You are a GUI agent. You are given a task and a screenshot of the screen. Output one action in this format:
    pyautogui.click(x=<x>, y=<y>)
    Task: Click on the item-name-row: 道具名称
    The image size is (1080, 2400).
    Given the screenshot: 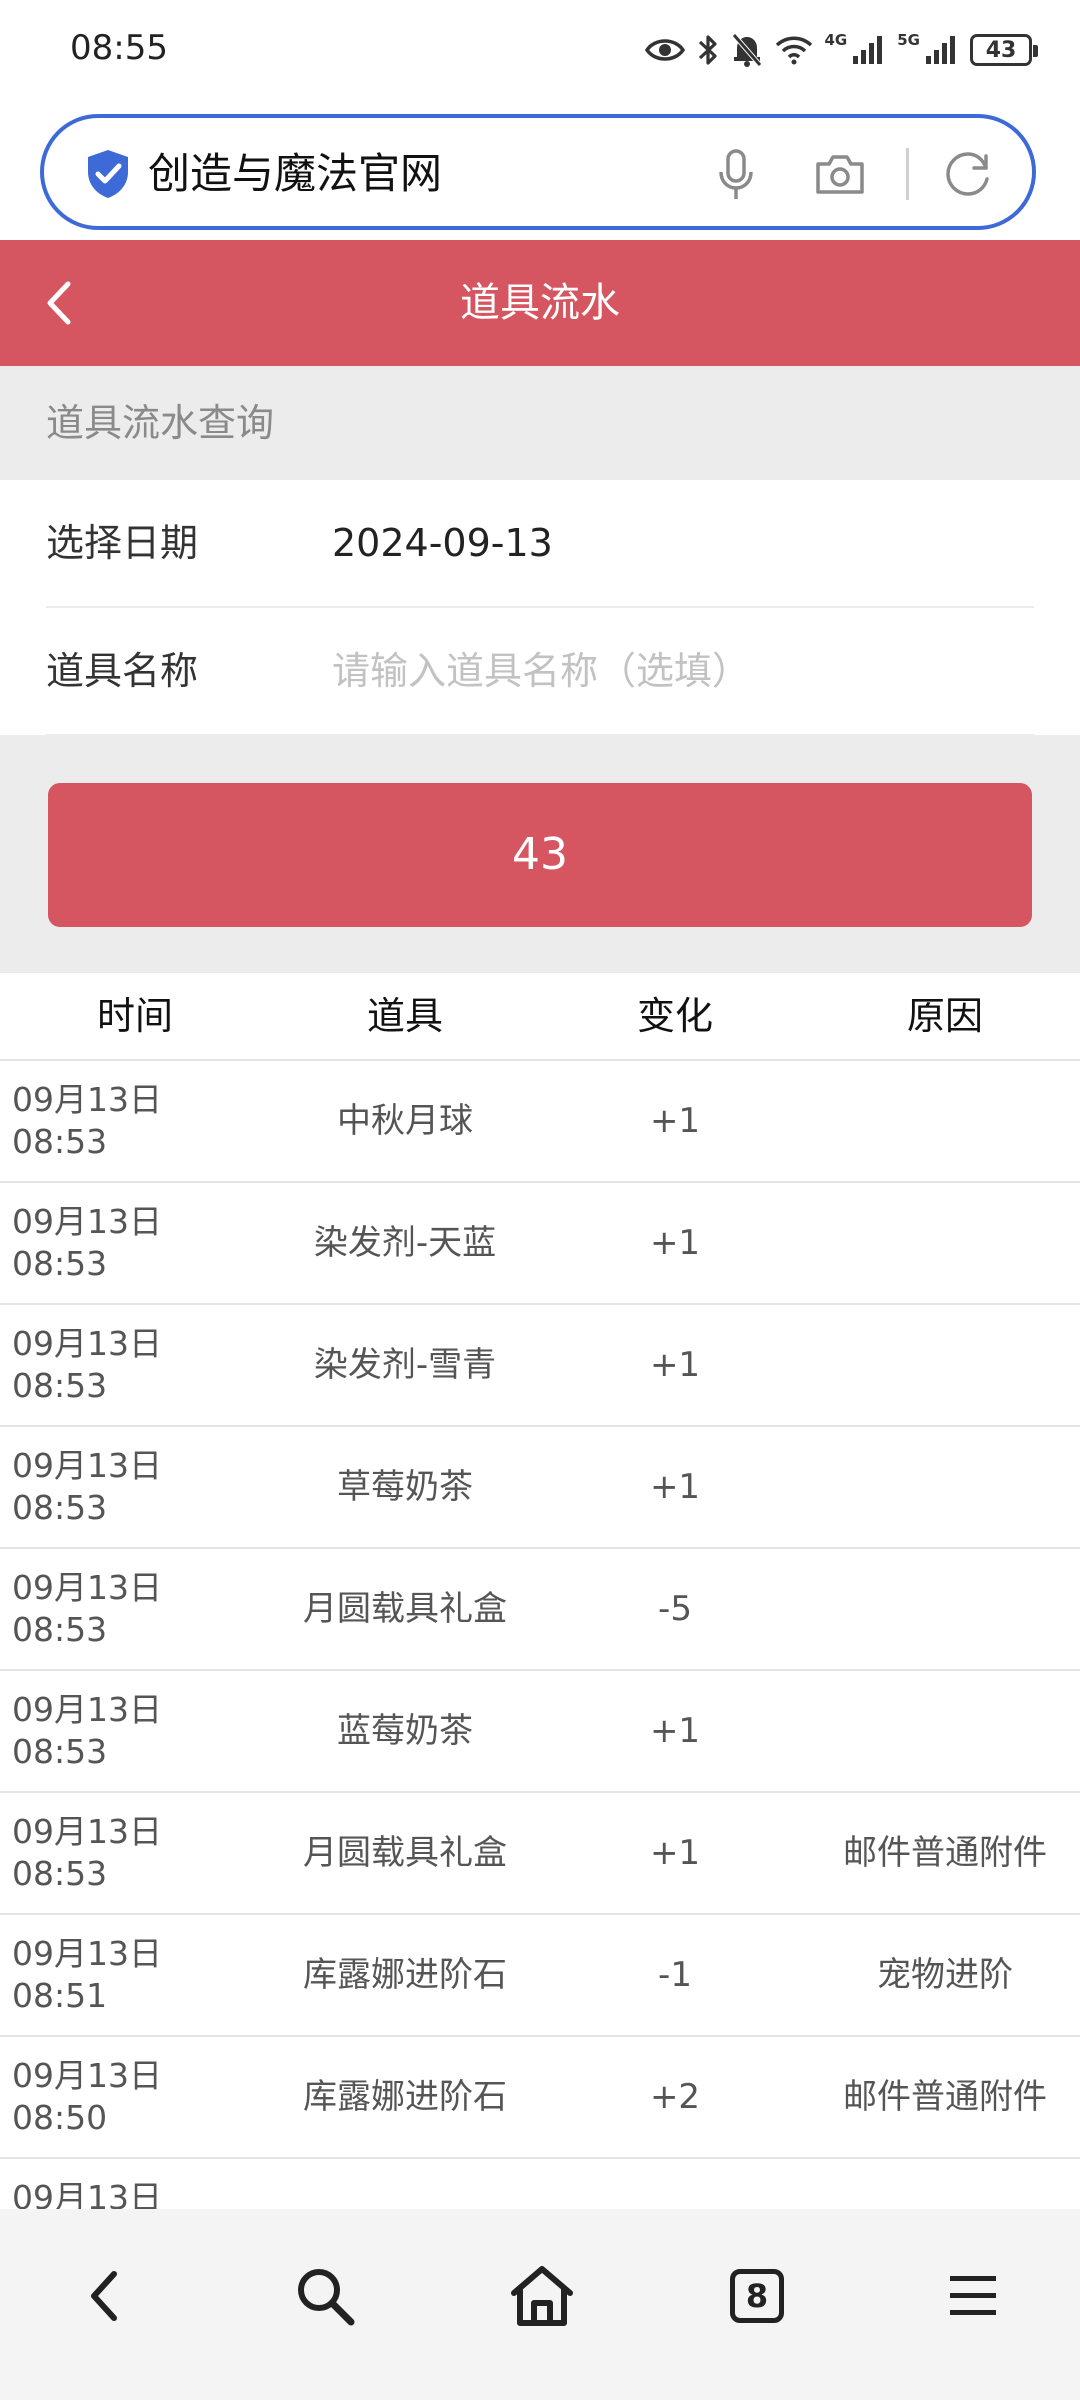 What is the action you would take?
    pyautogui.click(x=540, y=672)
    